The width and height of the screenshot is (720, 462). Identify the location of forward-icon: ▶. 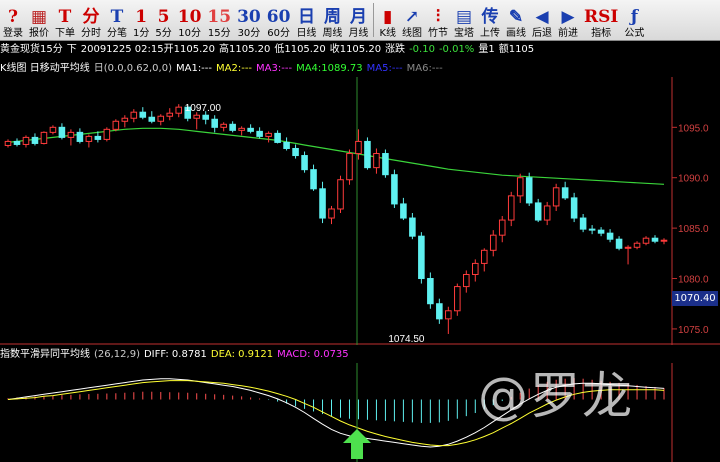
(568, 17).